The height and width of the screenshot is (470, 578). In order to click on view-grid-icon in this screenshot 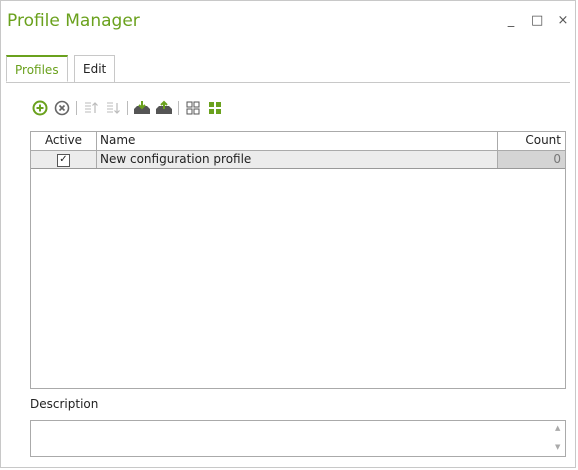, I will do `click(193, 108)`.